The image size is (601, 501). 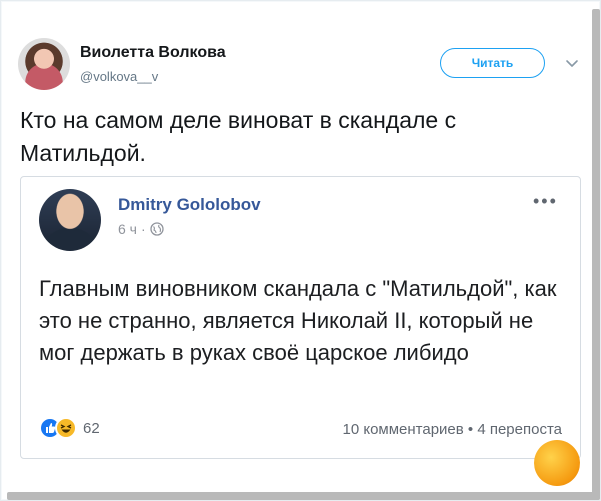 I want to click on handle: @volkova__v, so click(x=119, y=76).